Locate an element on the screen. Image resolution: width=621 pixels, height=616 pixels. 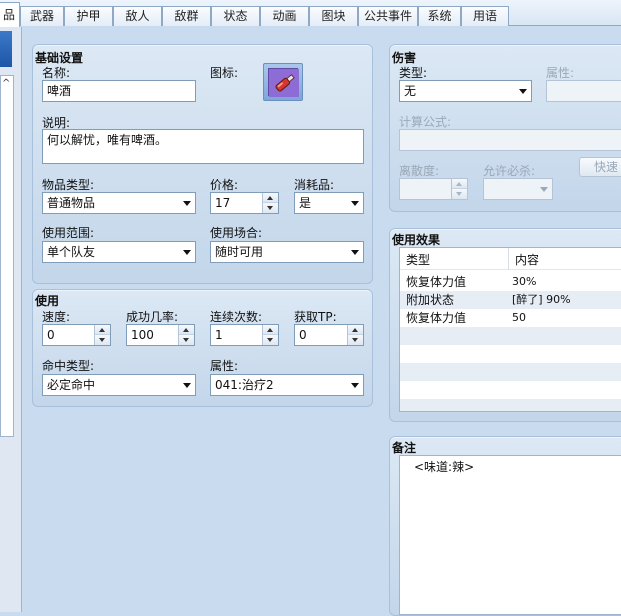
damage-type-label: 类型: is located at coordinates (413, 73).